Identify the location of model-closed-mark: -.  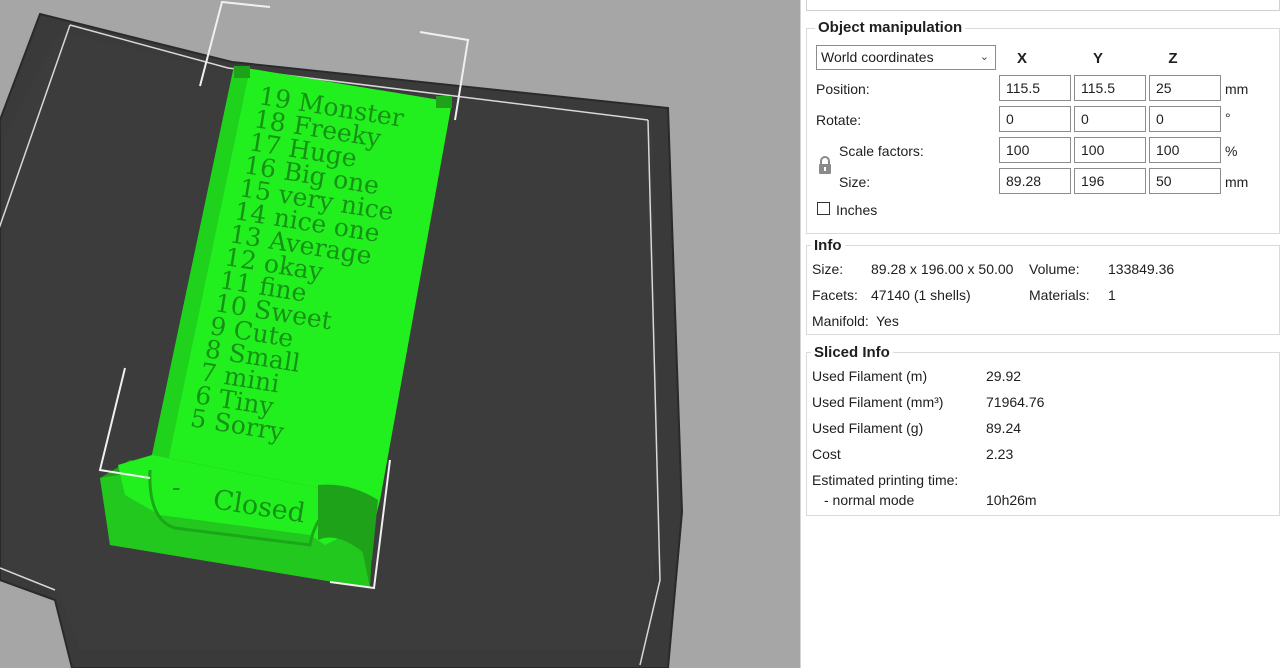
(176, 487).